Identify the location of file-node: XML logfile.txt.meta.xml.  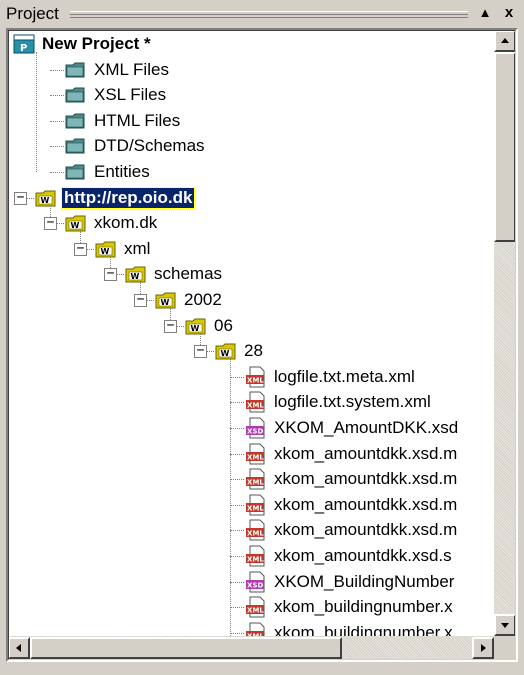
(252, 377).